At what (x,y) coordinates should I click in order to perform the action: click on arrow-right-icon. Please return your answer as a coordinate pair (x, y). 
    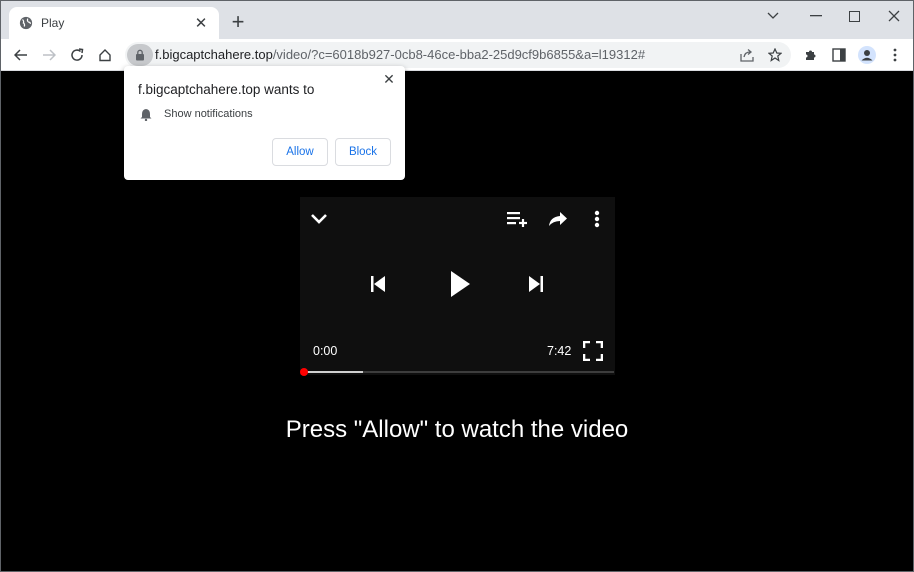
    Looking at the image, I should click on (49, 55).